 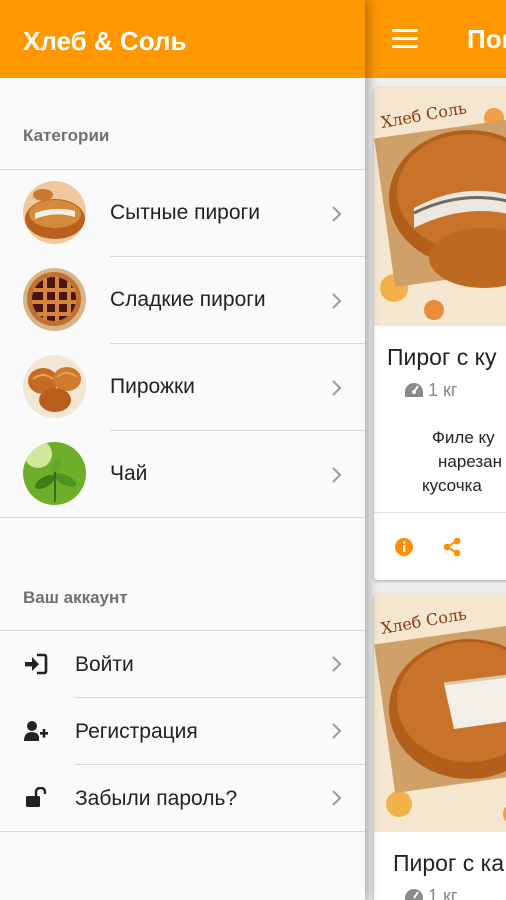 What do you see at coordinates (54, 386) in the screenshot?
I see `pirozhki-thumbnail` at bounding box center [54, 386].